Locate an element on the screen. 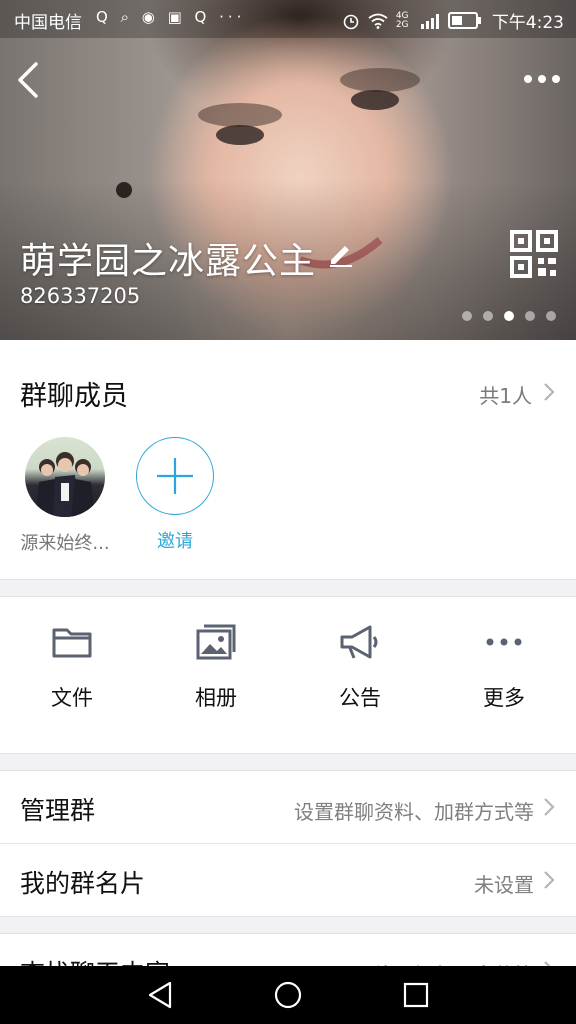 The height and width of the screenshot is (1024, 576). album-icon is located at coordinates (216, 642).